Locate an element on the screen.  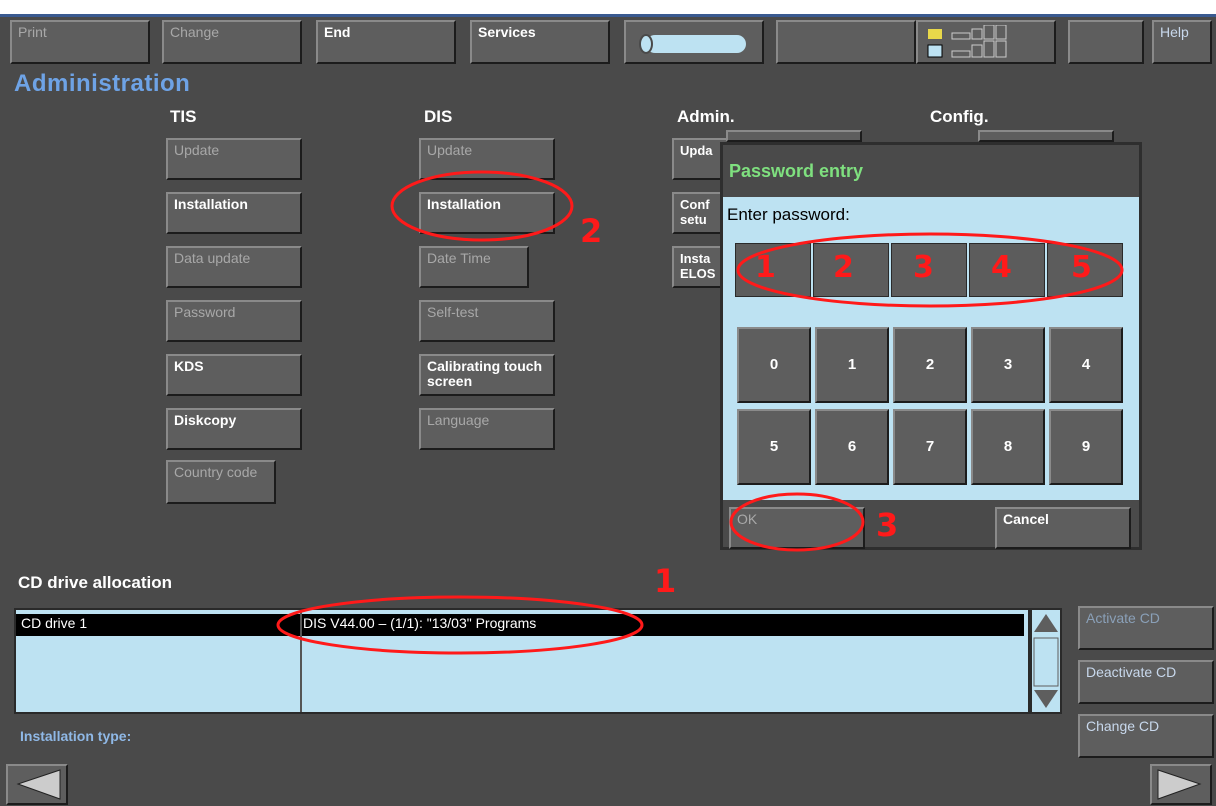
password-prompt: Enter password: is located at coordinates (788, 214).